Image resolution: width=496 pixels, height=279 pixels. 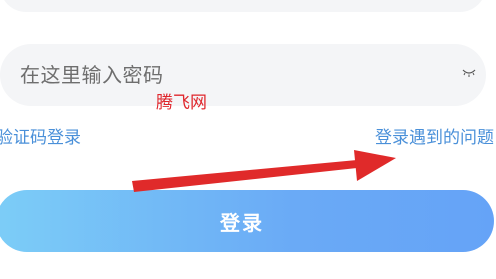 I want to click on login-problems-link: 登录遇到的问题, so click(x=434, y=138).